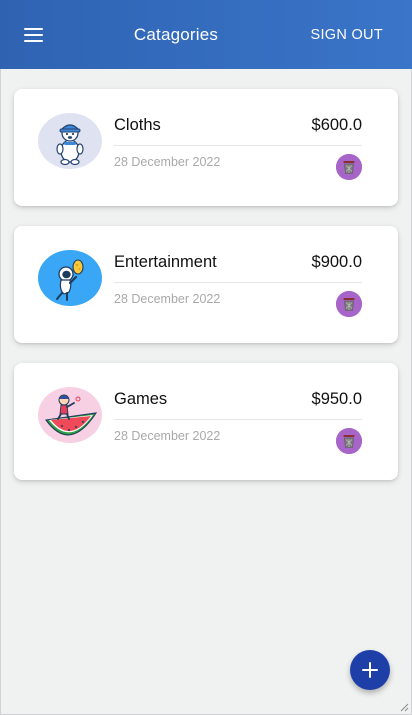 The image size is (412, 715). Describe the element at coordinates (404, 707) in the screenshot. I see `resize-grip-icon` at that location.